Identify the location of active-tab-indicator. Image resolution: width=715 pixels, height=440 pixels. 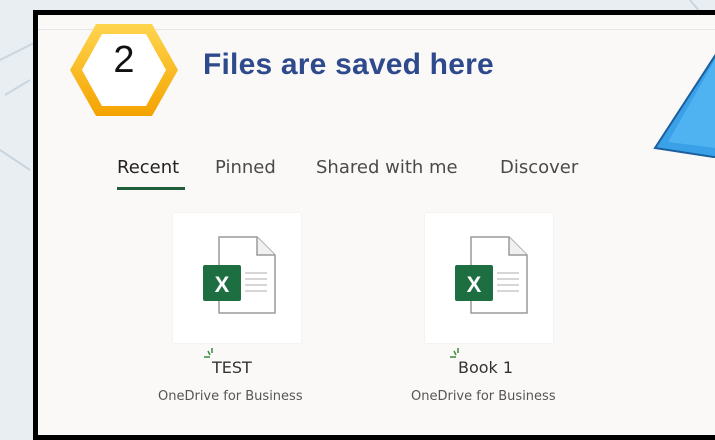
(151, 188).